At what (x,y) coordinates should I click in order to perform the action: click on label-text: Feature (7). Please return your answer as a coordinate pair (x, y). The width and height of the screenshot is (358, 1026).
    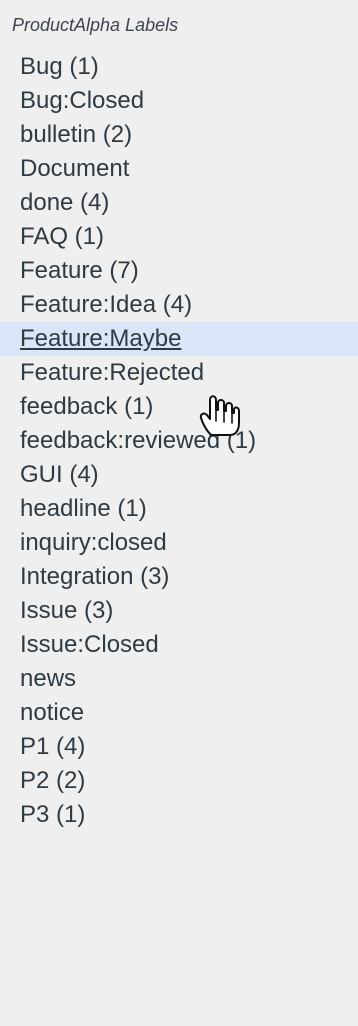
    Looking at the image, I should click on (79, 270).